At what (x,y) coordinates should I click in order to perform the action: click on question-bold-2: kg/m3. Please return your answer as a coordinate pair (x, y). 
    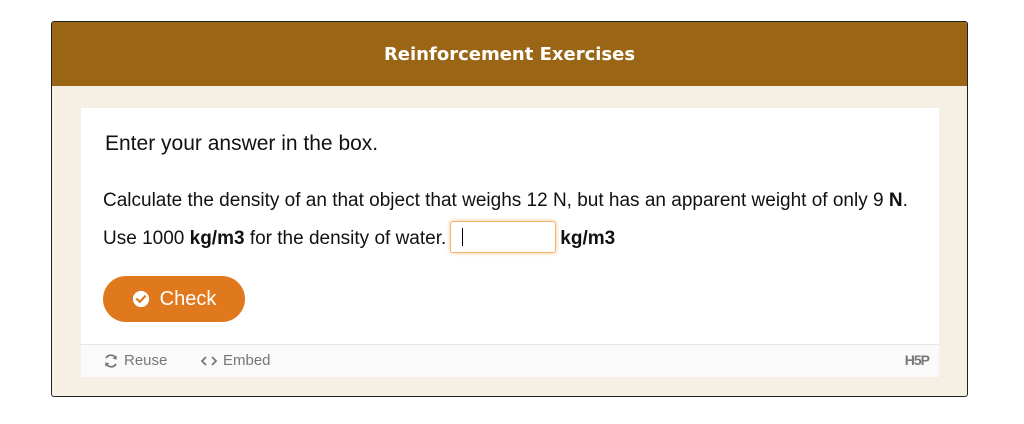
    Looking at the image, I should click on (217, 238).